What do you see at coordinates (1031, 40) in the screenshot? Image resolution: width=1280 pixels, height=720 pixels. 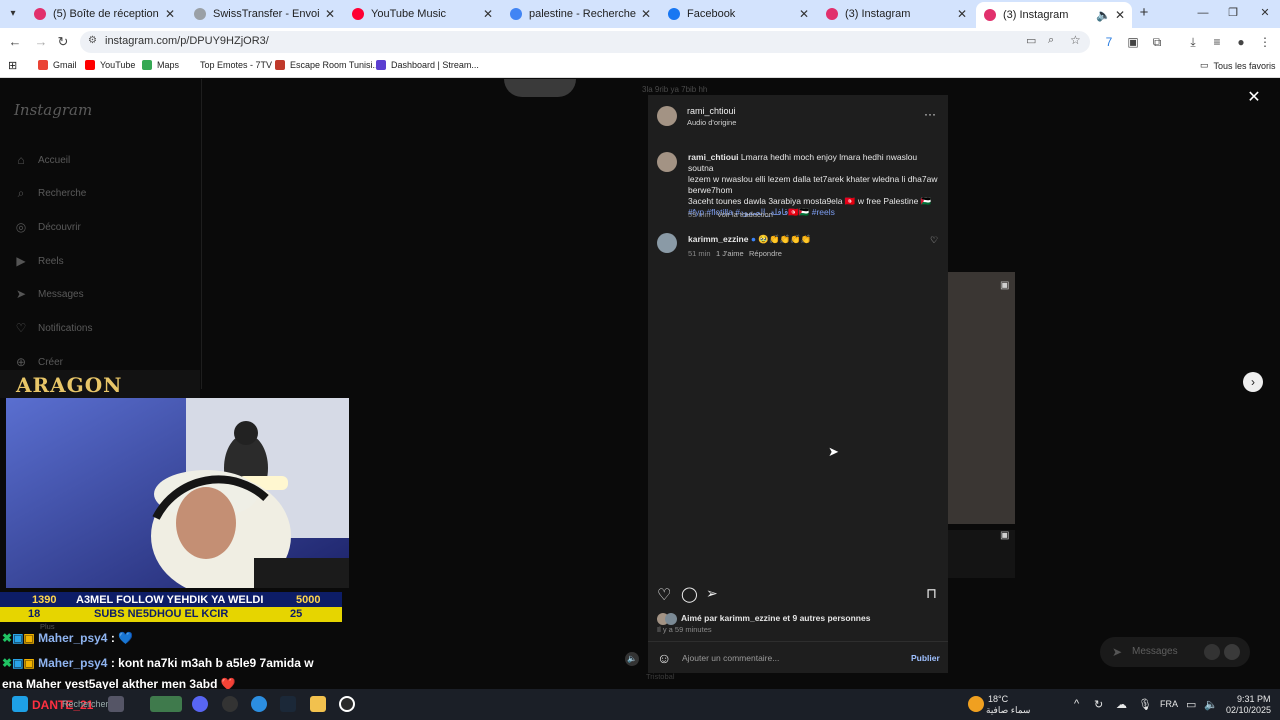 I see `install-icon: ▭` at bounding box center [1031, 40].